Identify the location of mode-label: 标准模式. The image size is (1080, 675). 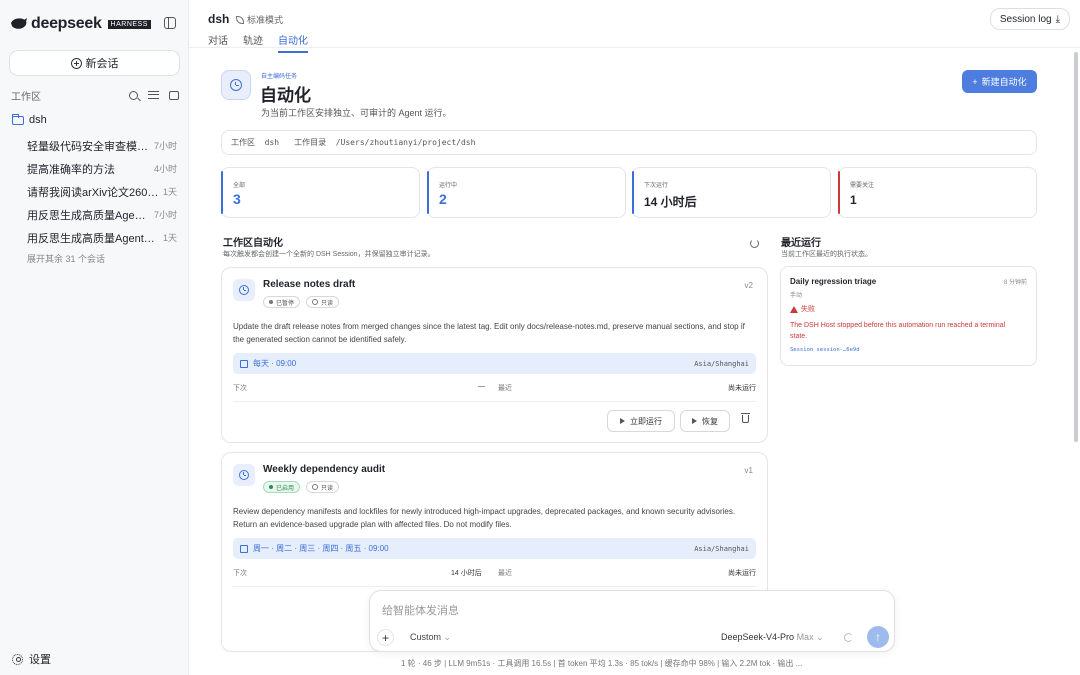
(265, 20).